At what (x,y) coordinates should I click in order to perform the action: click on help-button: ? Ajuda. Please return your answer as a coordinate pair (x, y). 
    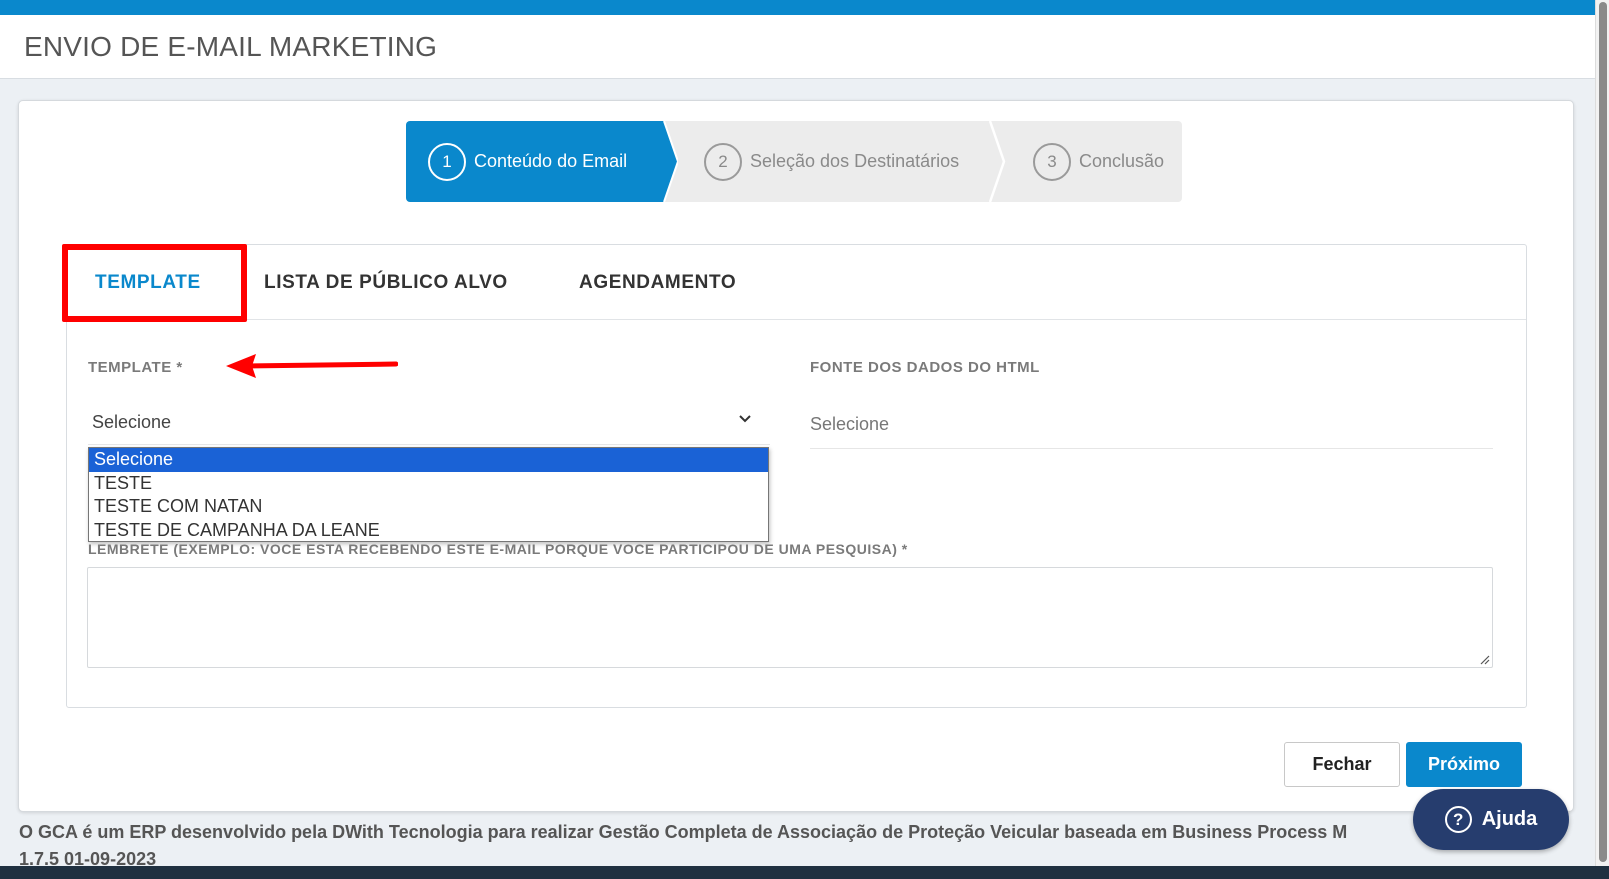
    Looking at the image, I should click on (1491, 819).